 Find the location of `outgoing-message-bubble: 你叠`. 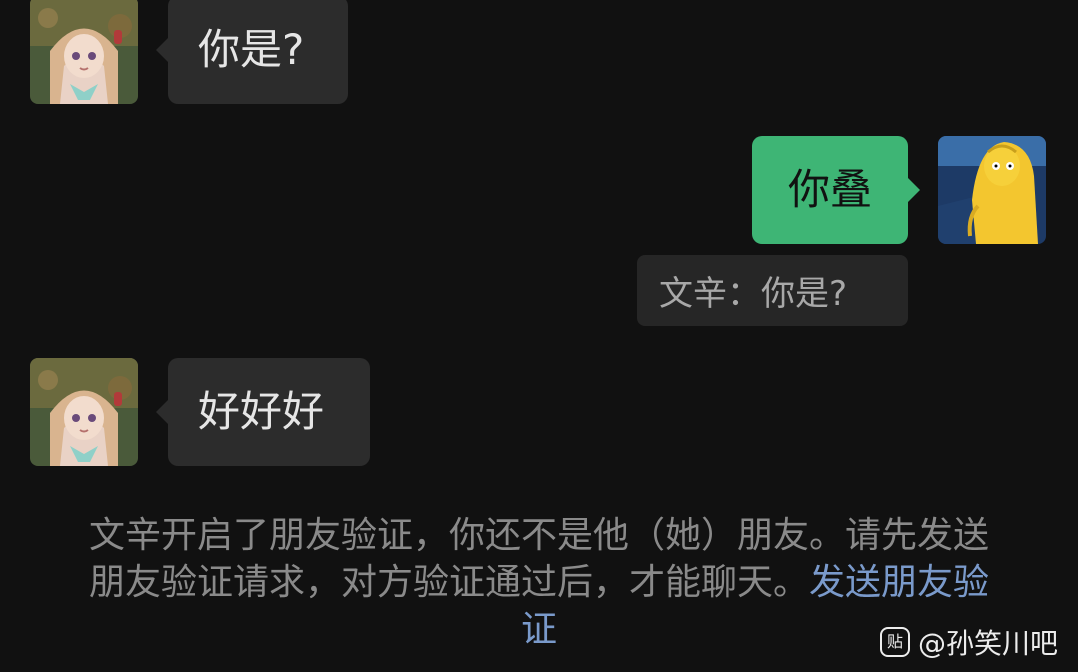

outgoing-message-bubble: 你叠 is located at coordinates (836, 190).